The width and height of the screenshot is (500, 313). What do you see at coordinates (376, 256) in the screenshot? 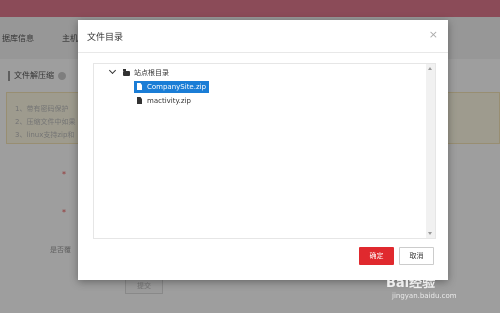
I see `confirm-button: 确定` at bounding box center [376, 256].